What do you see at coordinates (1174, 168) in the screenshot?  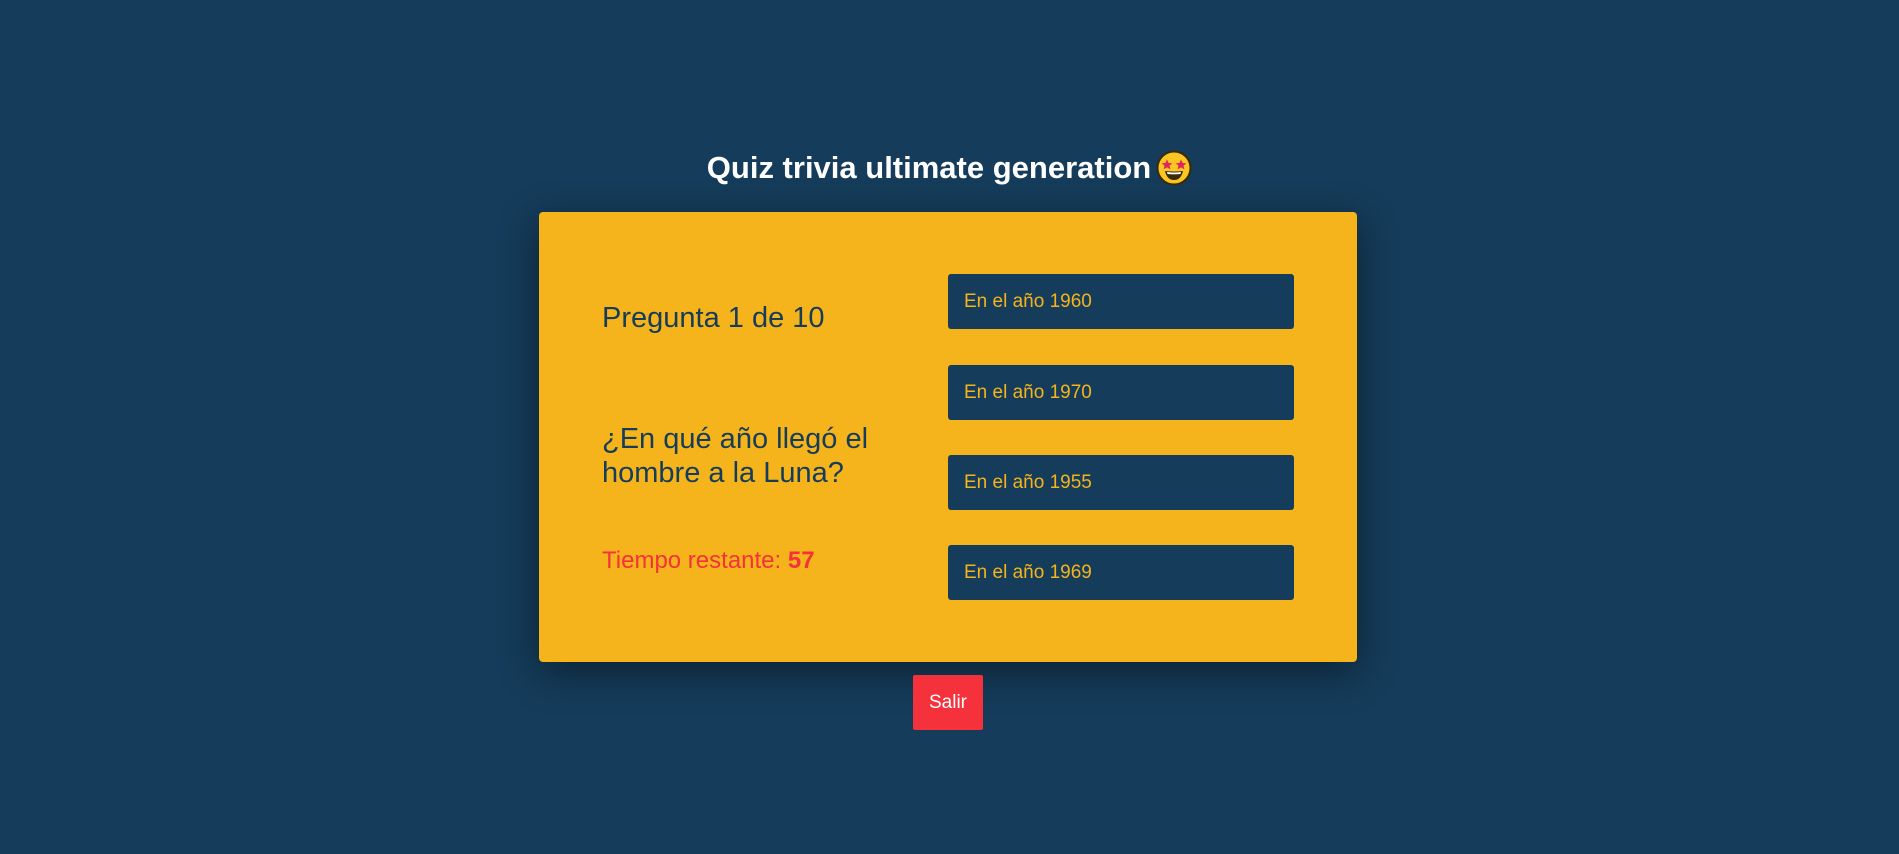 I see `star-struck-face-icon` at bounding box center [1174, 168].